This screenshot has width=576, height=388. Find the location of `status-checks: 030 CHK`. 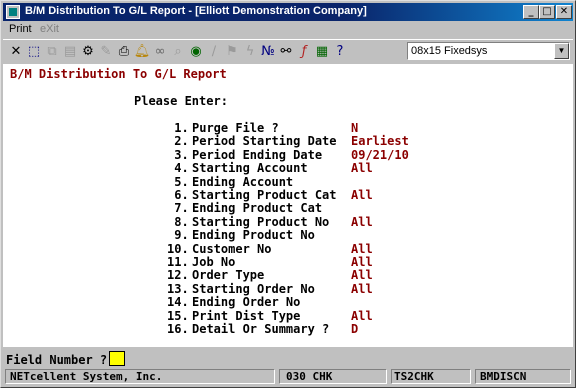

status-checks: 030 CHK is located at coordinates (333, 376).